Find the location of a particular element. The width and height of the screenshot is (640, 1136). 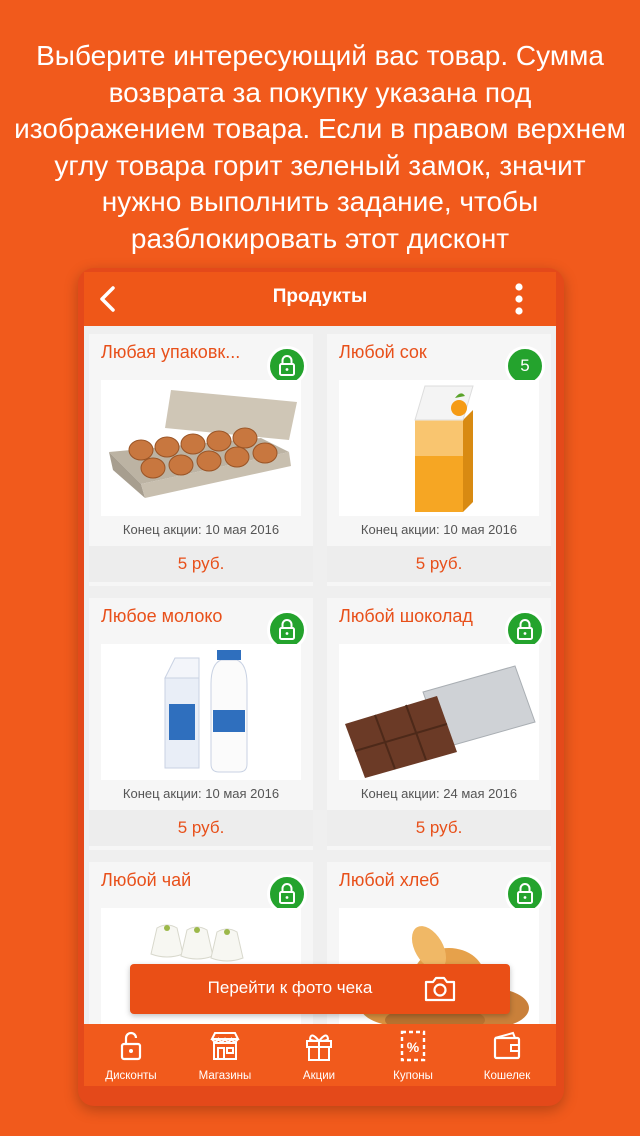

product-name: Любое молоко is located at coordinates (162, 616).